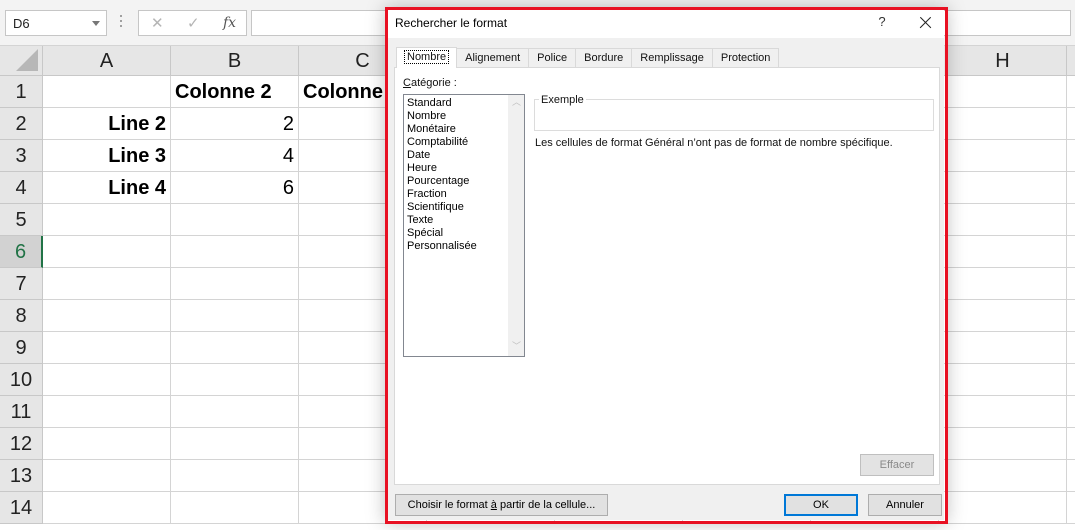 This screenshot has width=1075, height=530. What do you see at coordinates (235, 61) in the screenshot?
I see `column-header-b: B` at bounding box center [235, 61].